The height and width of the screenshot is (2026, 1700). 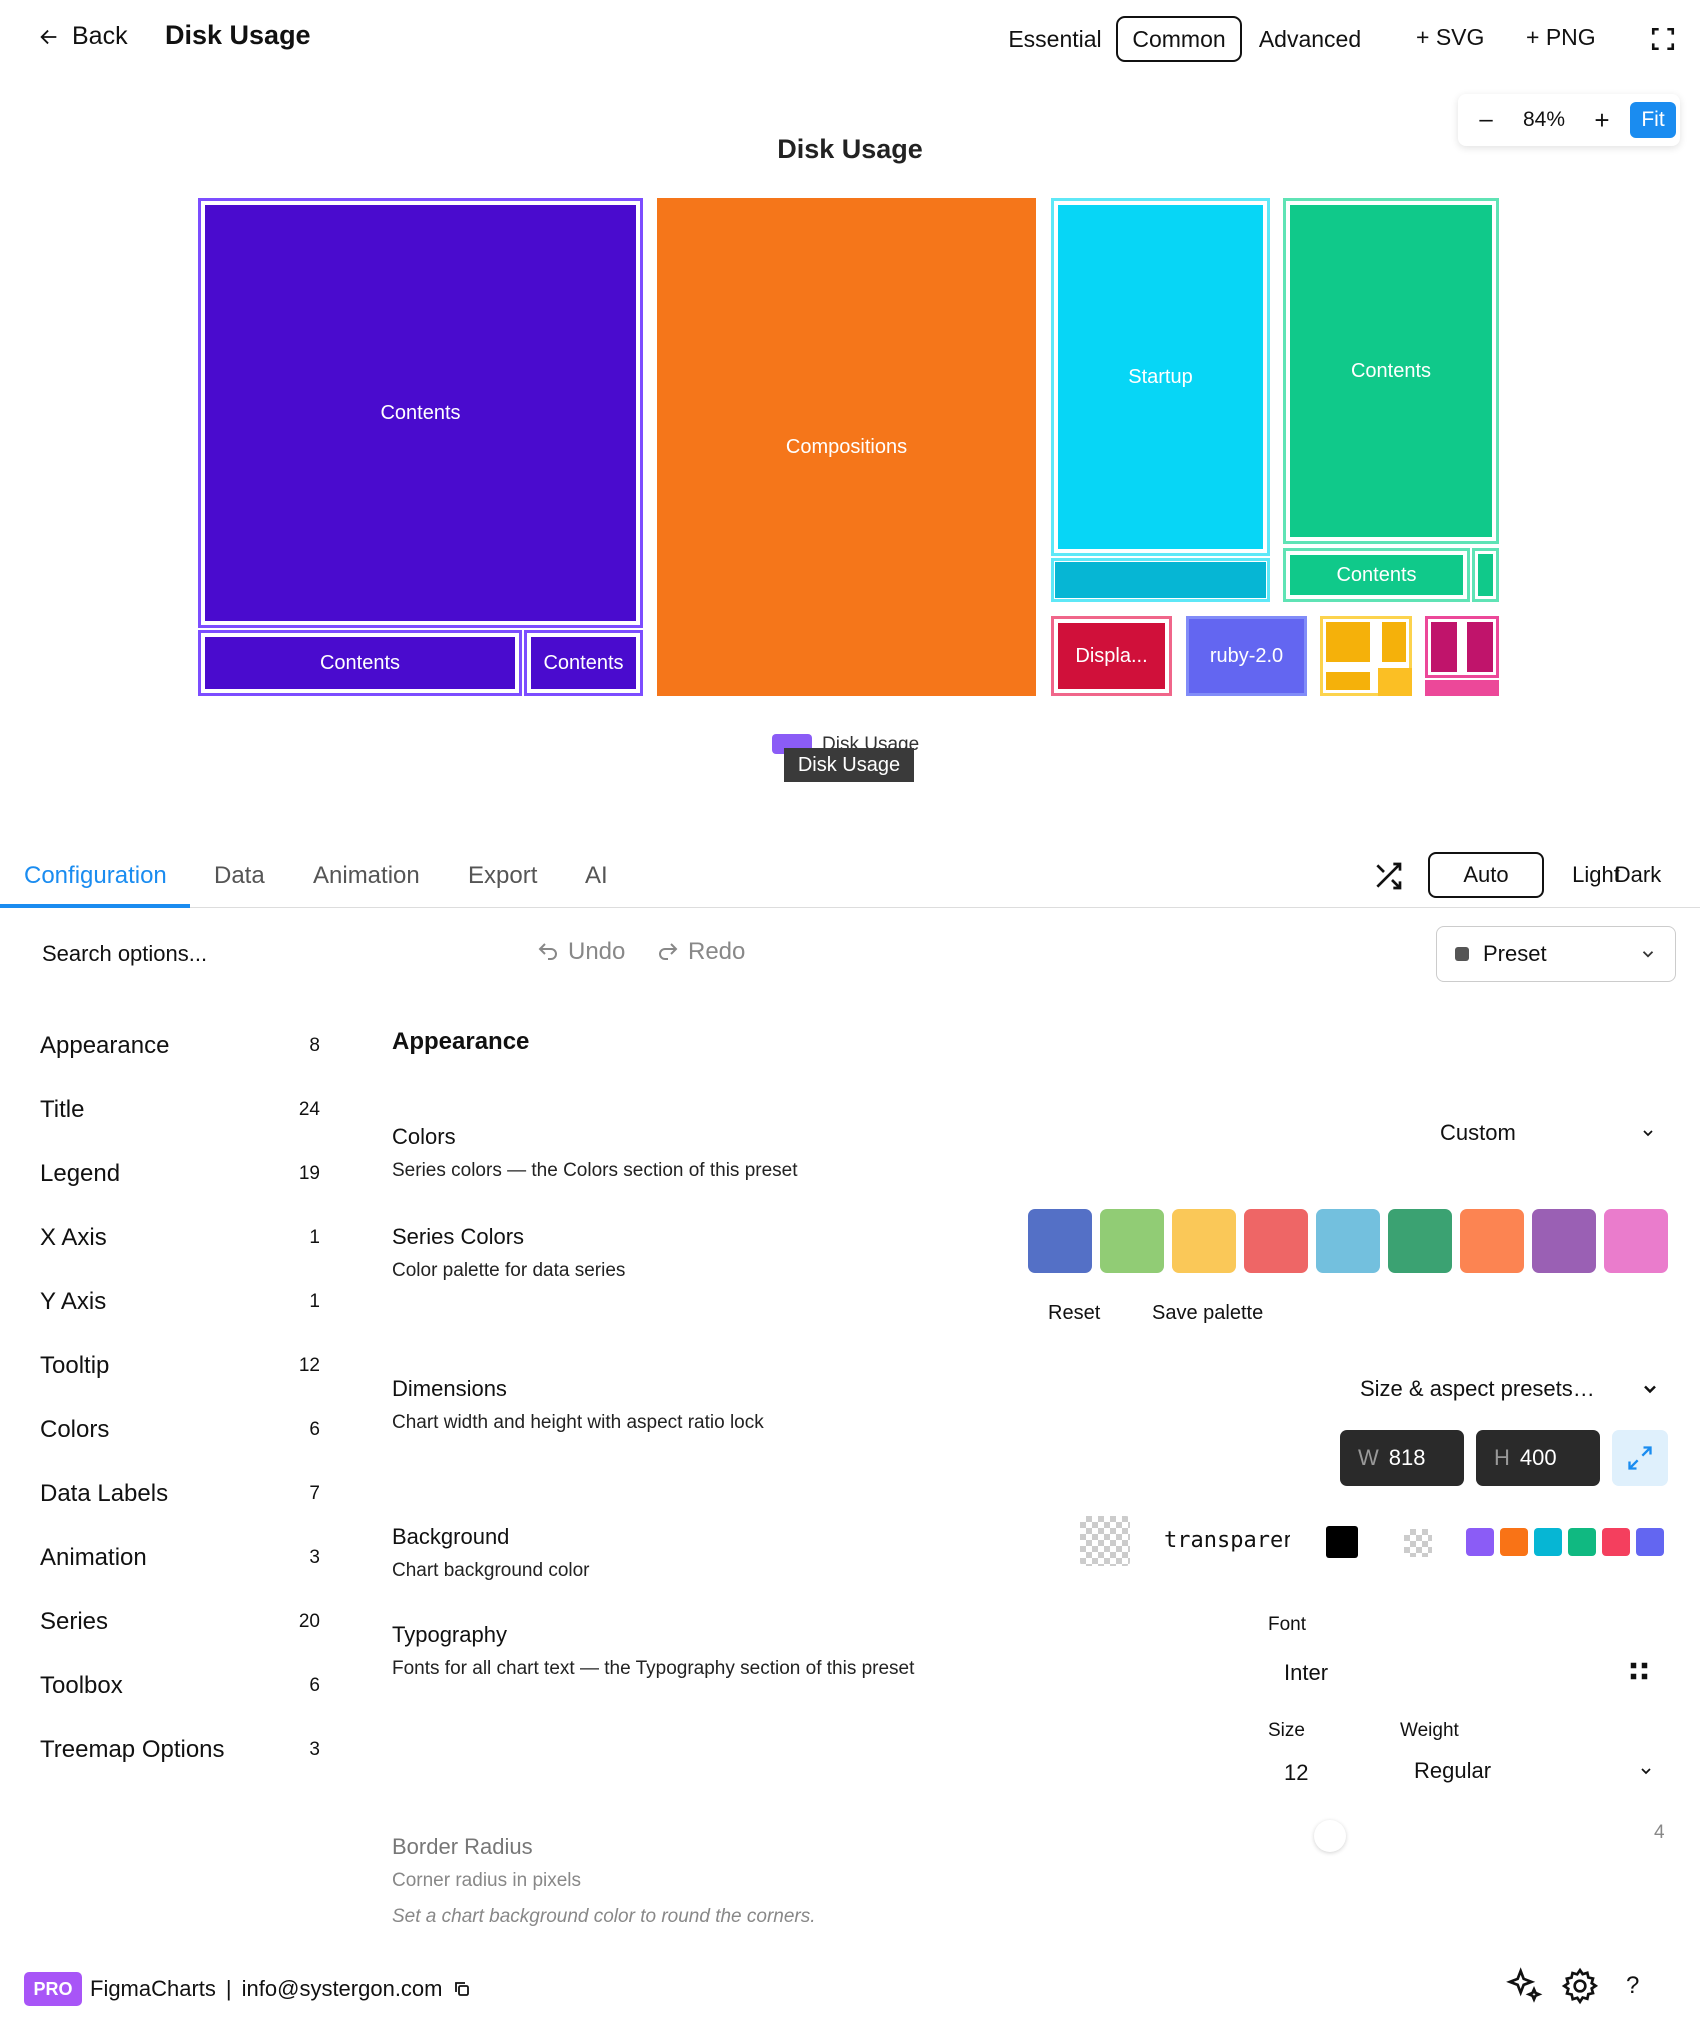 I want to click on back-button: Back, so click(x=83, y=36).